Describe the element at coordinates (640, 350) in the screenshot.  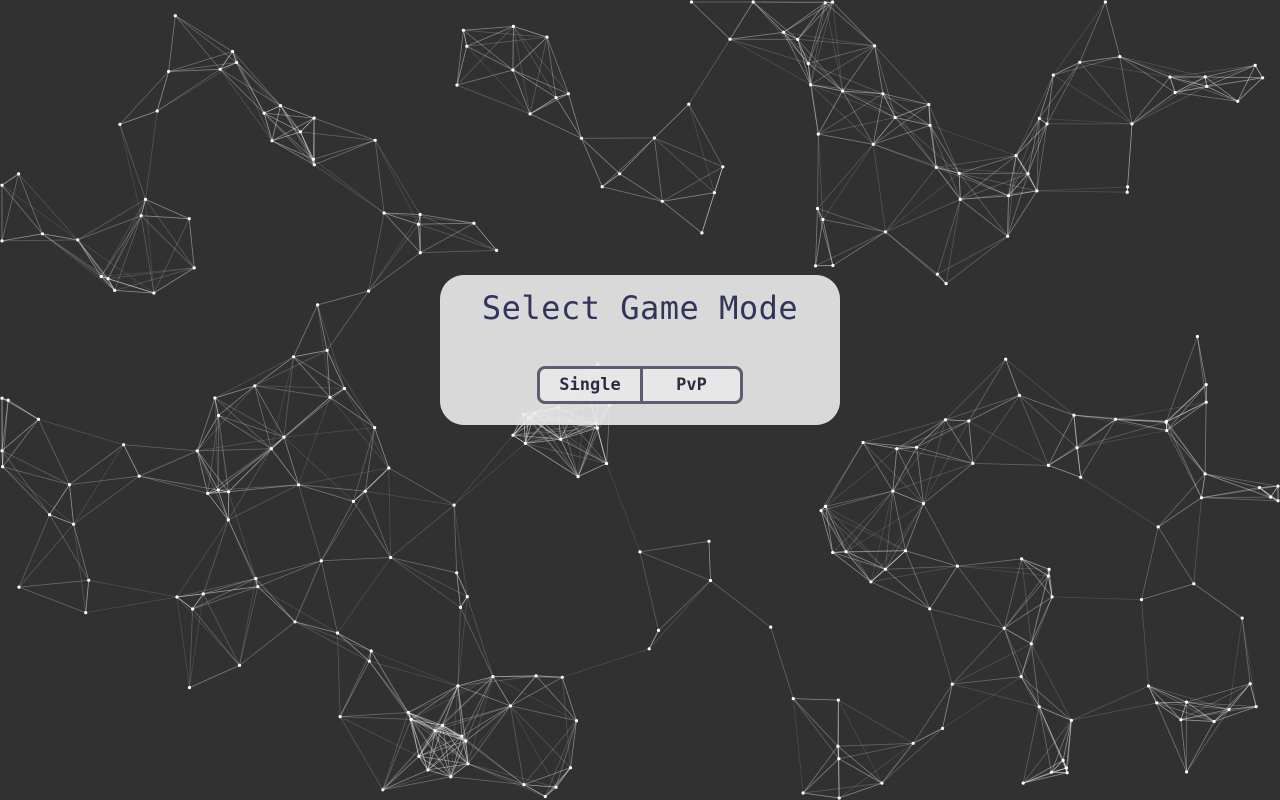
I see `game-mode-dialog: Select Game Mode Single PvP` at that location.